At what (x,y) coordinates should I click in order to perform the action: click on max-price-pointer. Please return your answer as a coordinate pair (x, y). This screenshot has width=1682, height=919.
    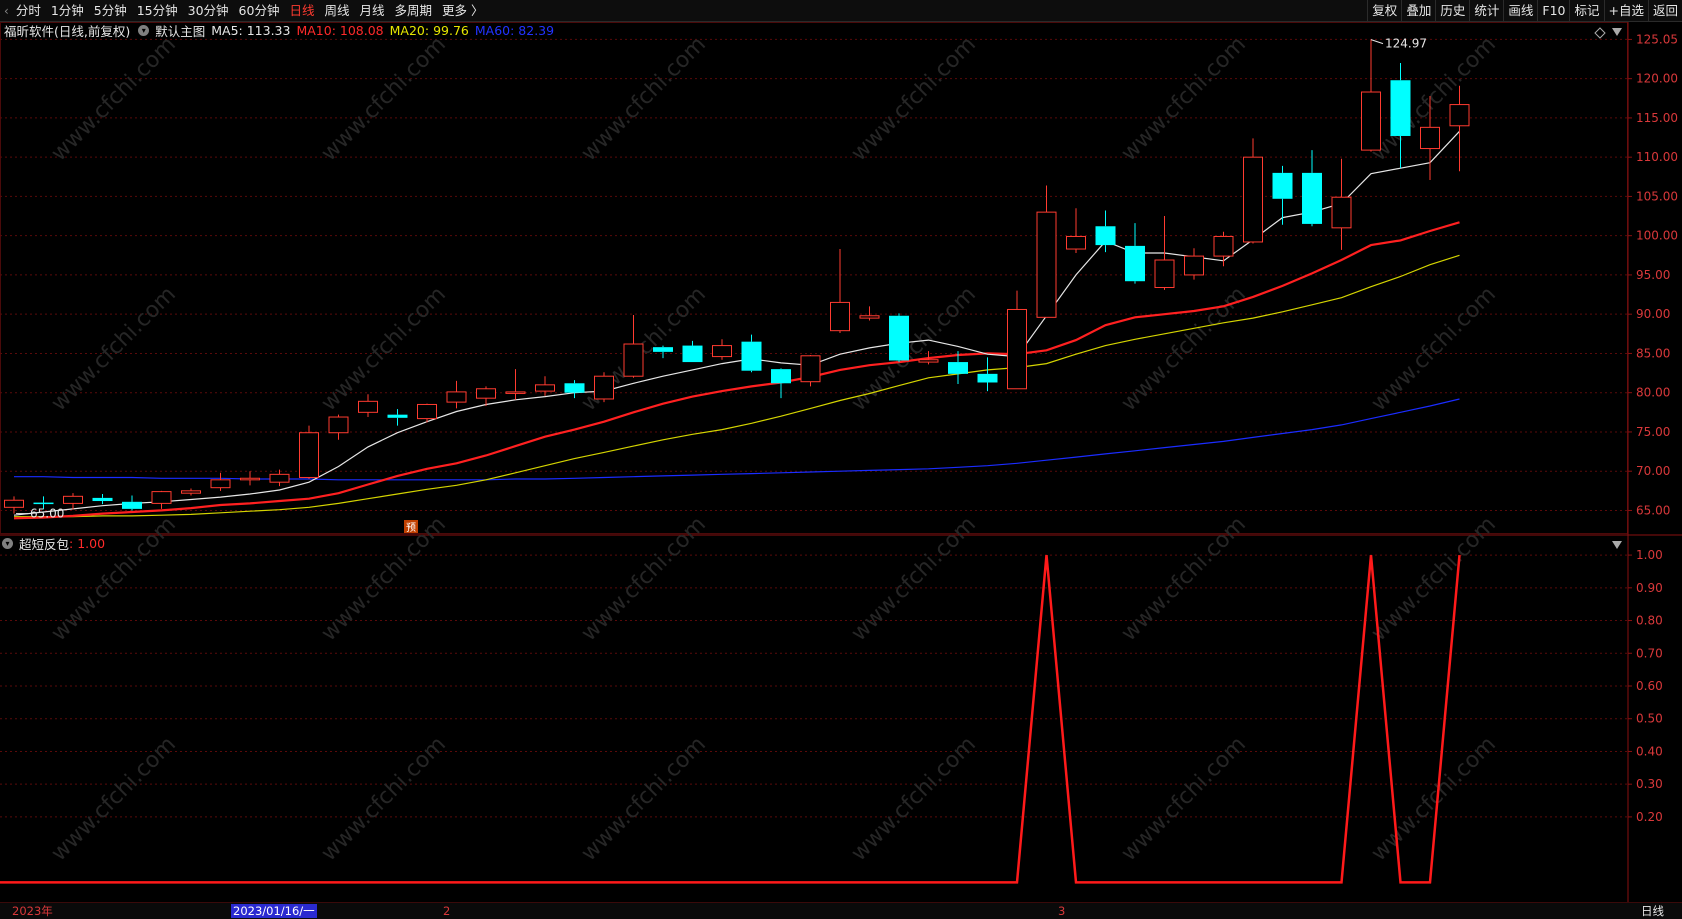
    Looking at the image, I should click on (1377, 42).